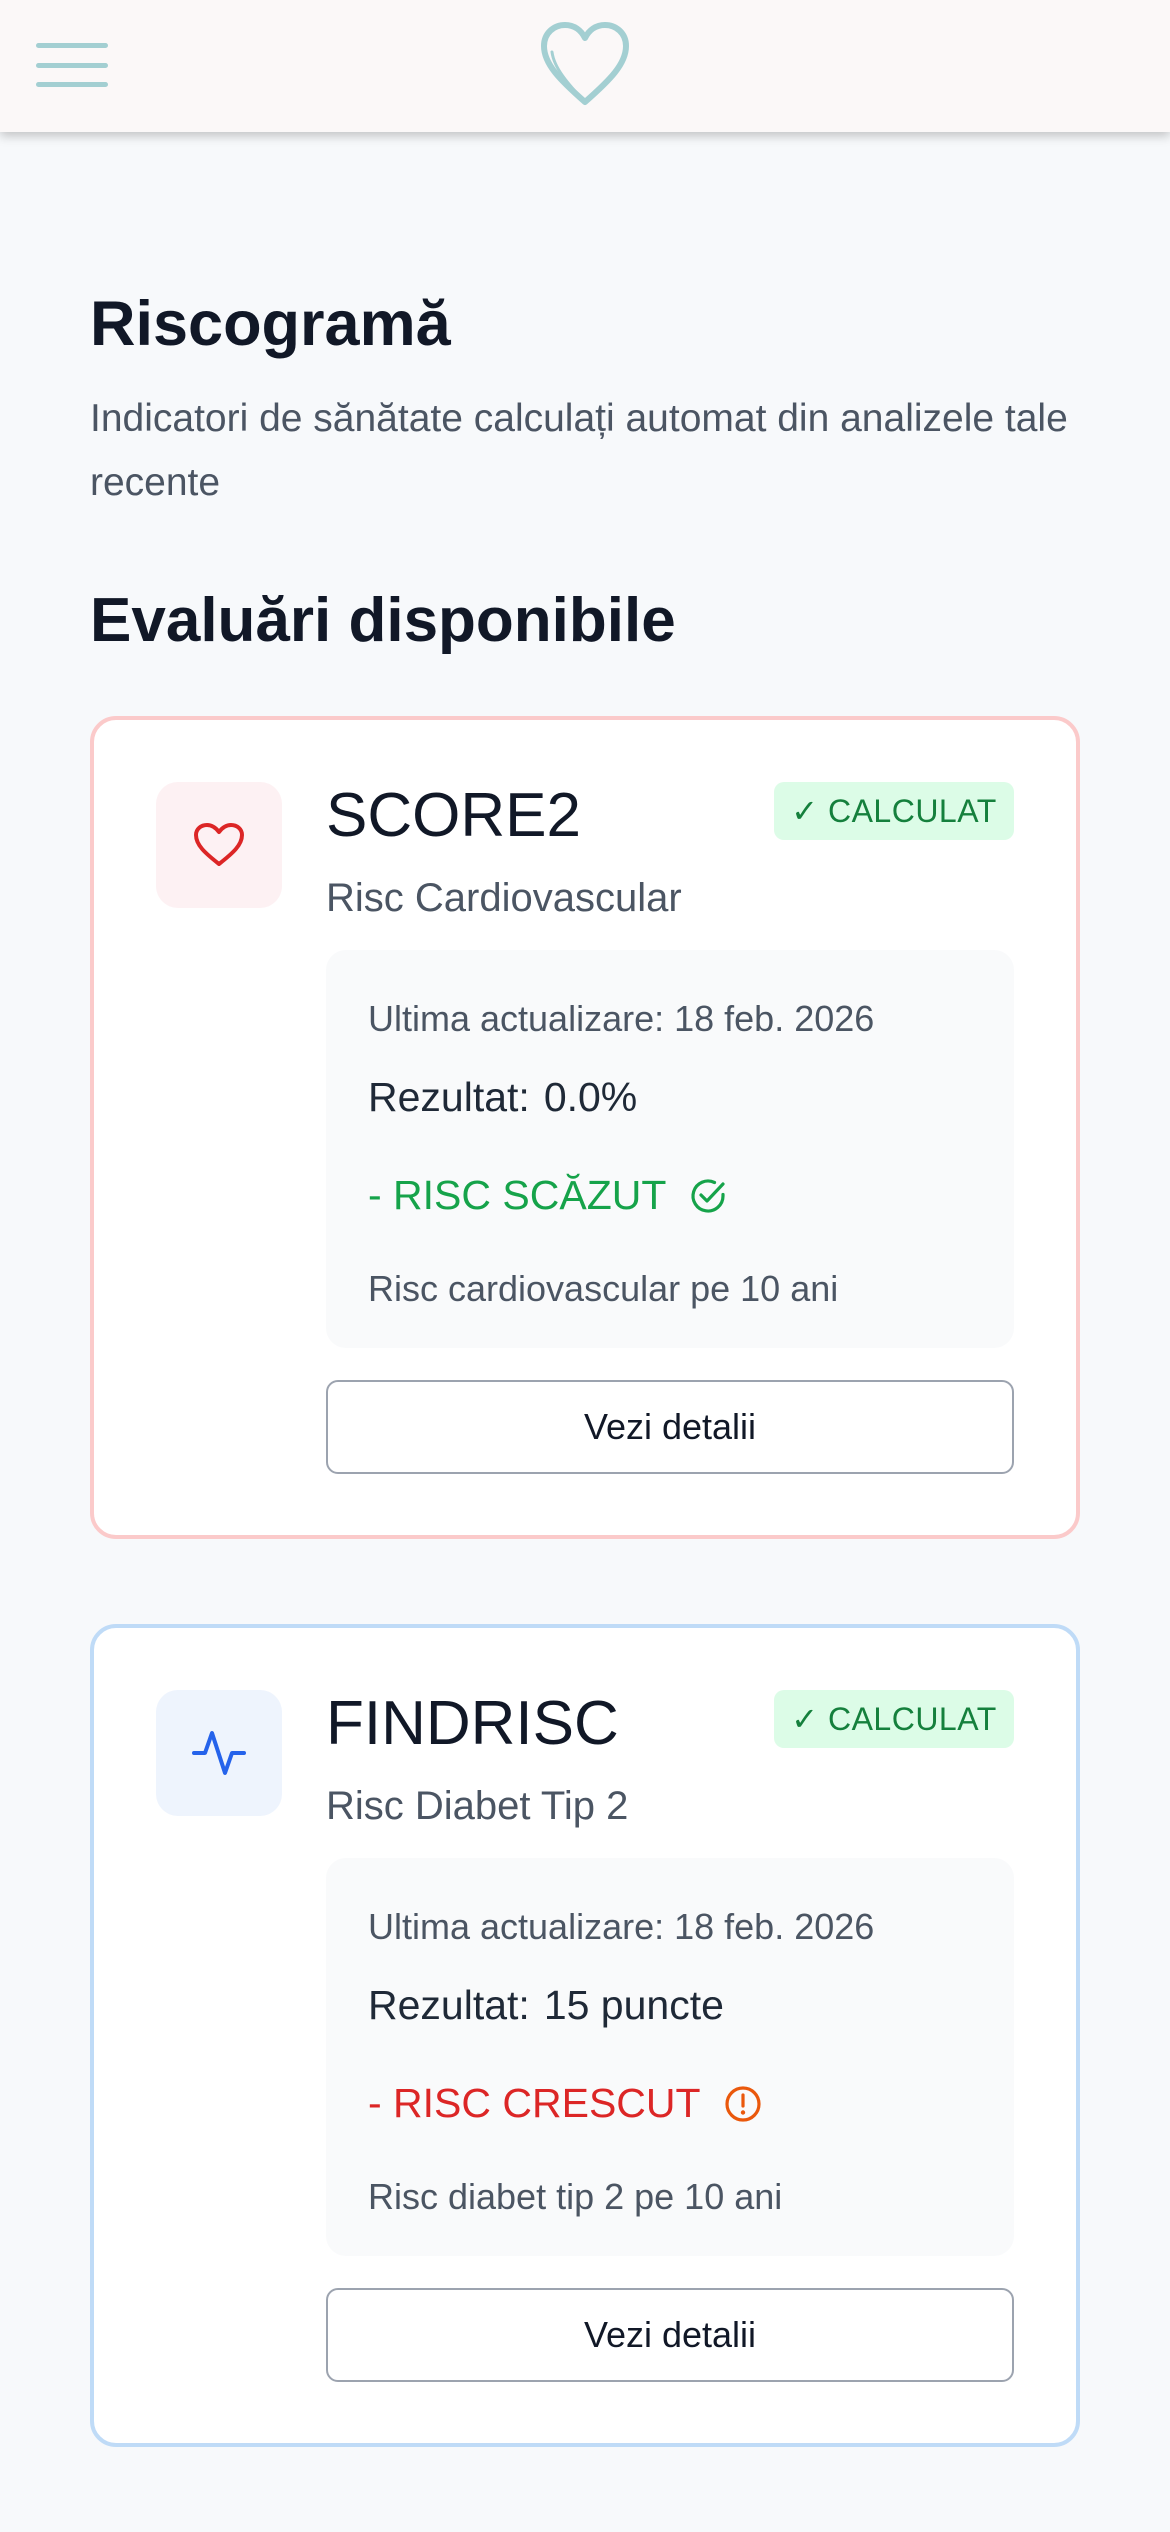 The width and height of the screenshot is (1170, 2532). What do you see at coordinates (633, 2005) in the screenshot?
I see `result-value: 15 puncte` at bounding box center [633, 2005].